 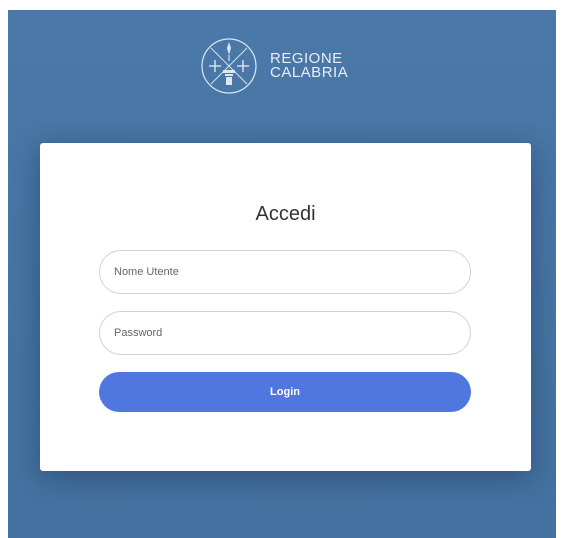 What do you see at coordinates (229, 66) in the screenshot?
I see `regione-calabria-emblem-icon` at bounding box center [229, 66].